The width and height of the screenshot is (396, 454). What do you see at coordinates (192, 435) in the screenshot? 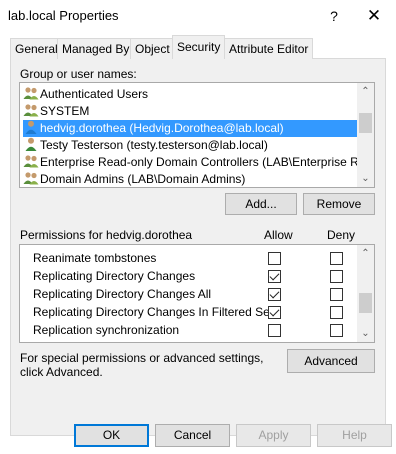
I see `cancel-button: Cancel` at bounding box center [192, 435].